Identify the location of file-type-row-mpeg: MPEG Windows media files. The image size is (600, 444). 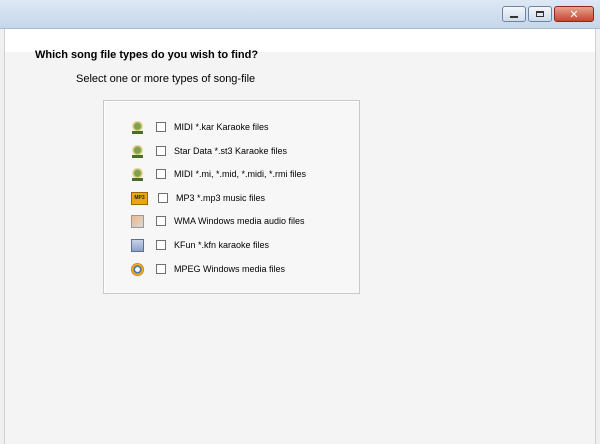
(208, 269).